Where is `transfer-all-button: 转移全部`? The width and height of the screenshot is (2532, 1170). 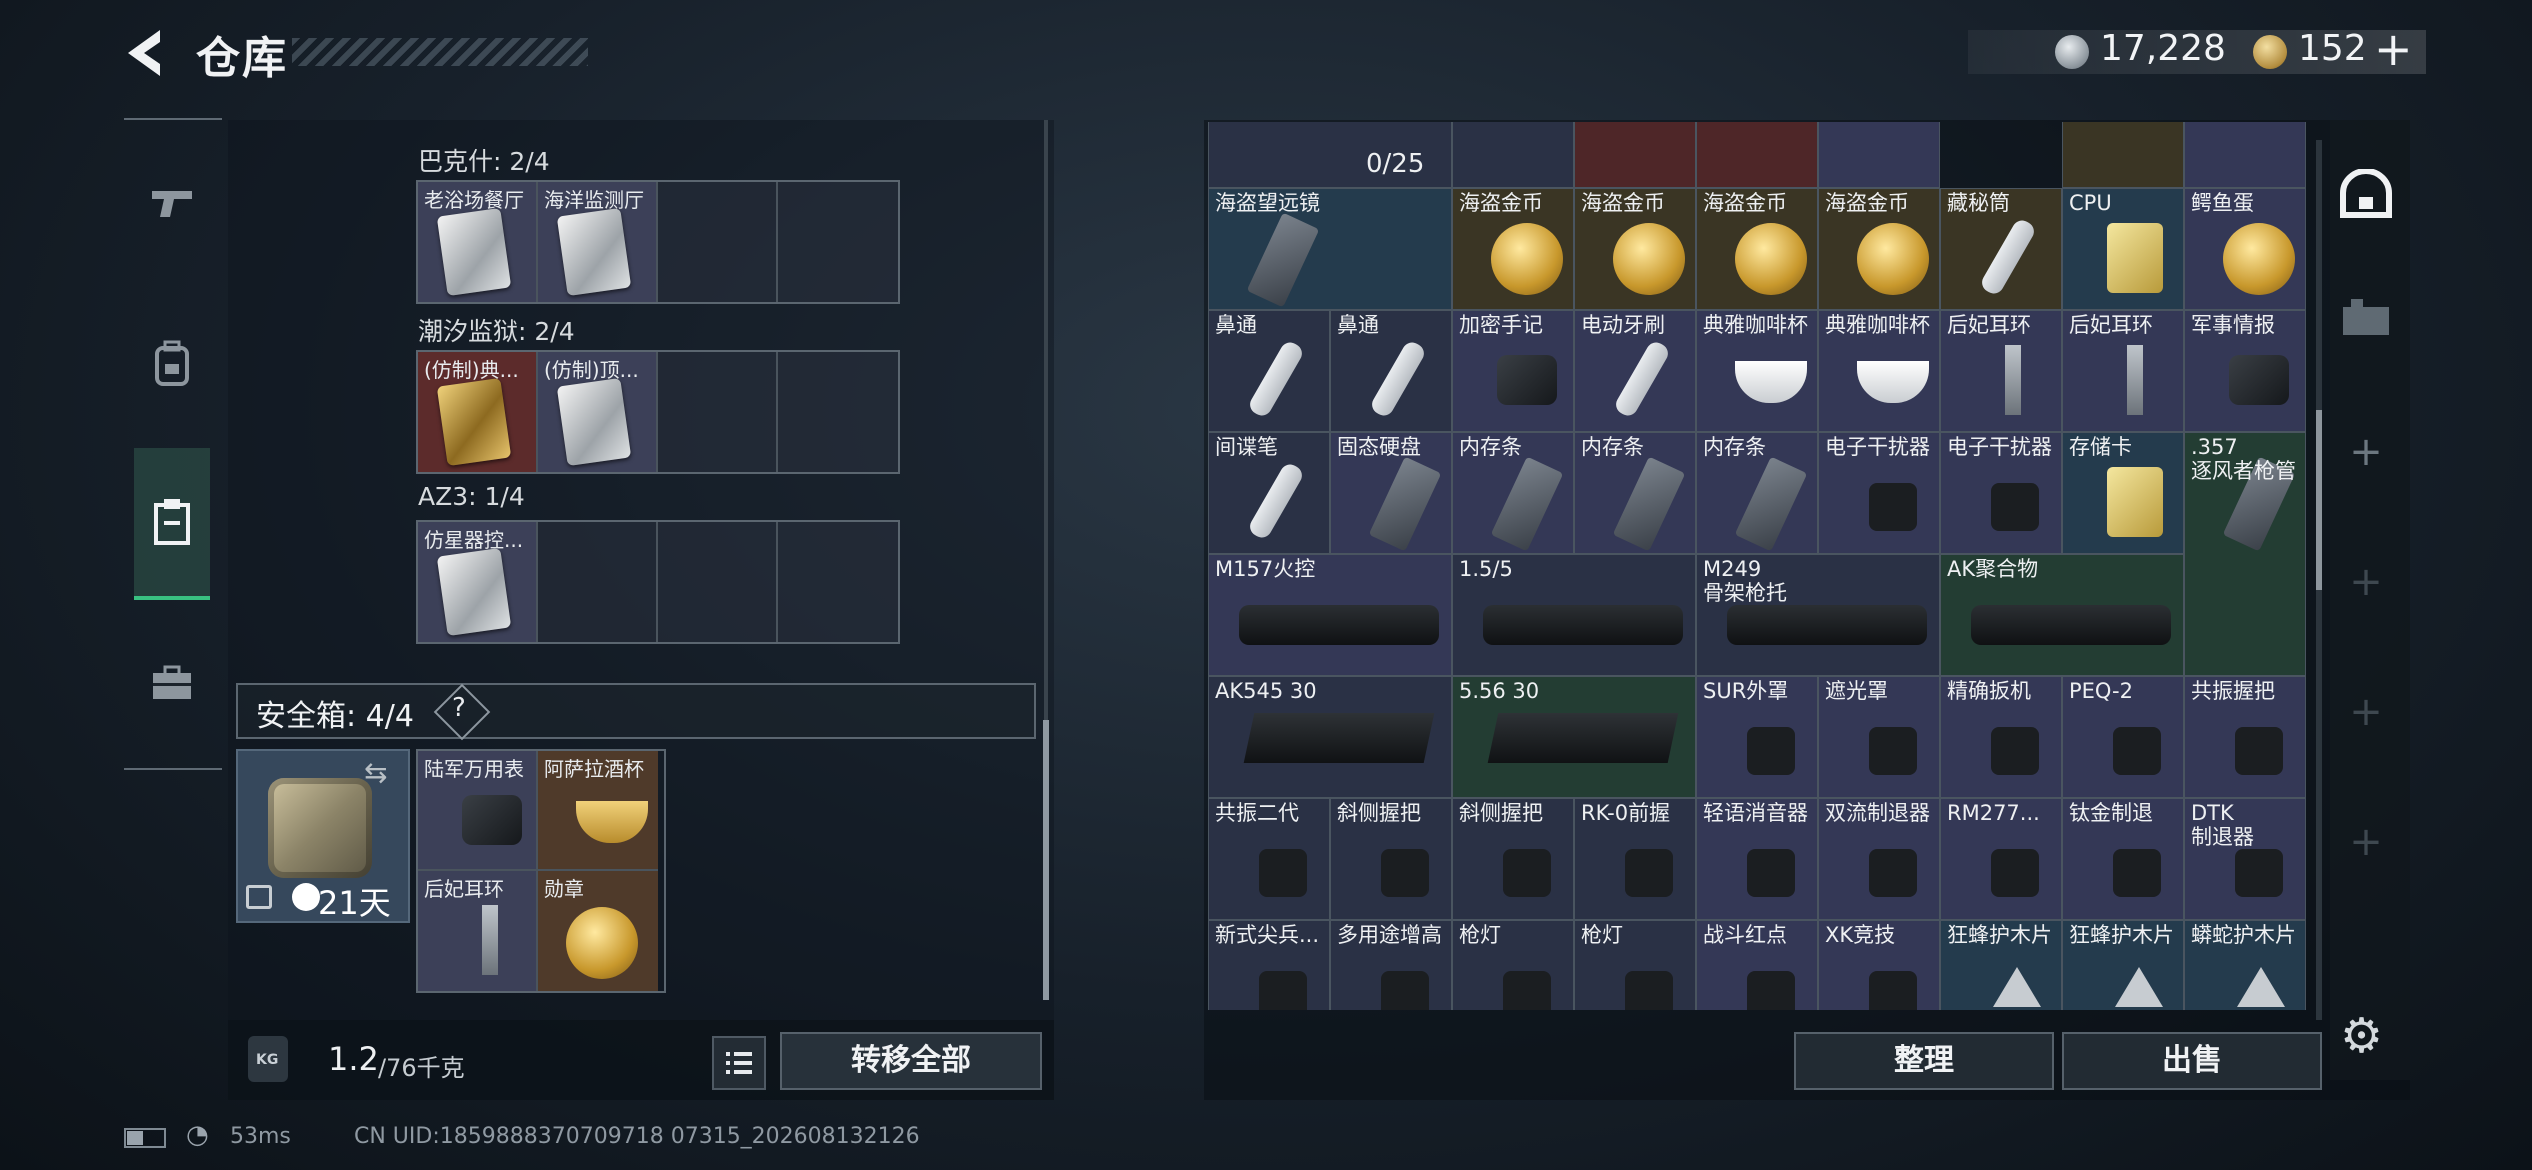
transfer-all-button: 转移全部 is located at coordinates (911, 1061).